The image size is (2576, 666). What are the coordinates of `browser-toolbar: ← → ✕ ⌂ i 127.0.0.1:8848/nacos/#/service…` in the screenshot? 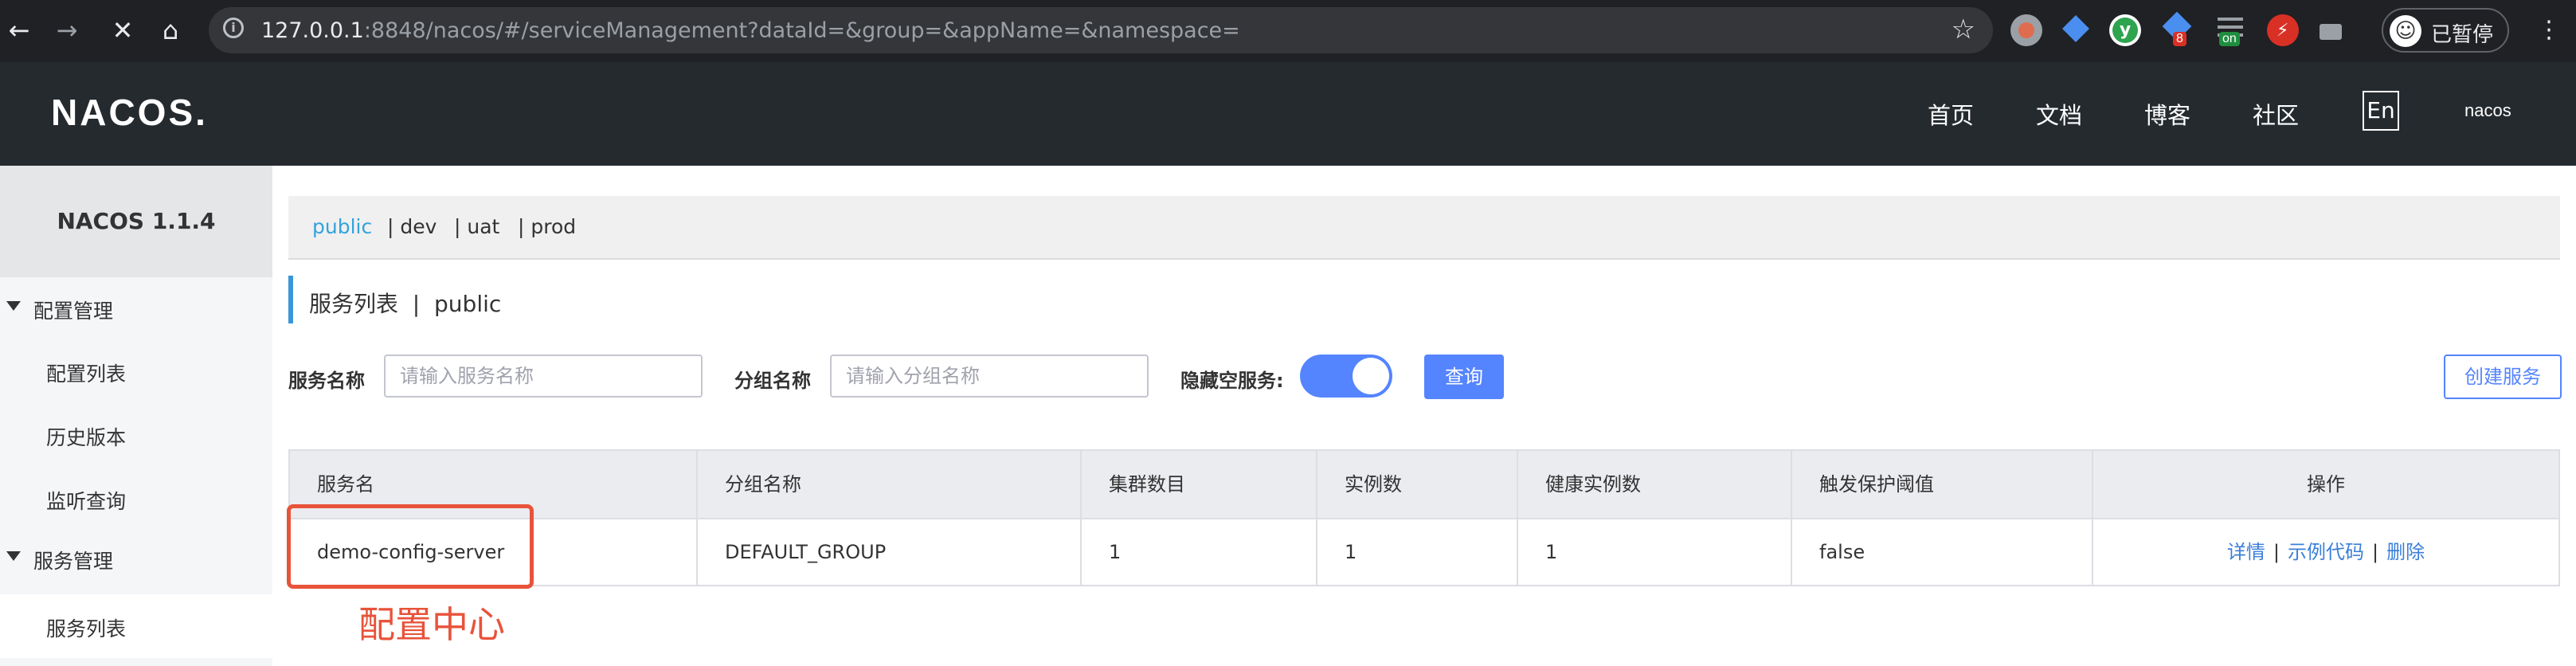 It's located at (1288, 31).